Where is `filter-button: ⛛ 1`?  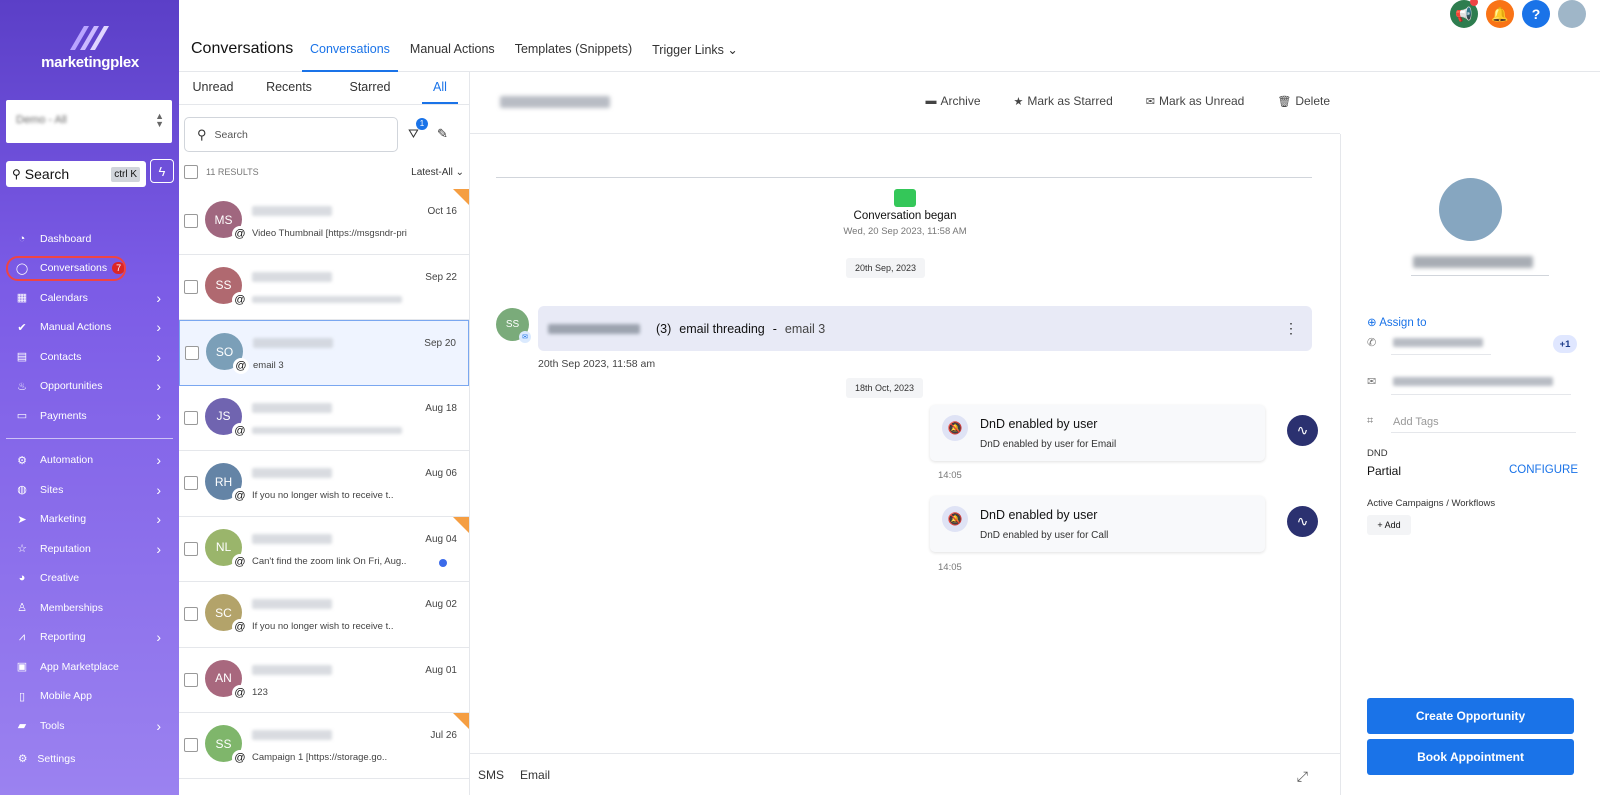
filter-button: ⛛ 1 is located at coordinates (418, 130).